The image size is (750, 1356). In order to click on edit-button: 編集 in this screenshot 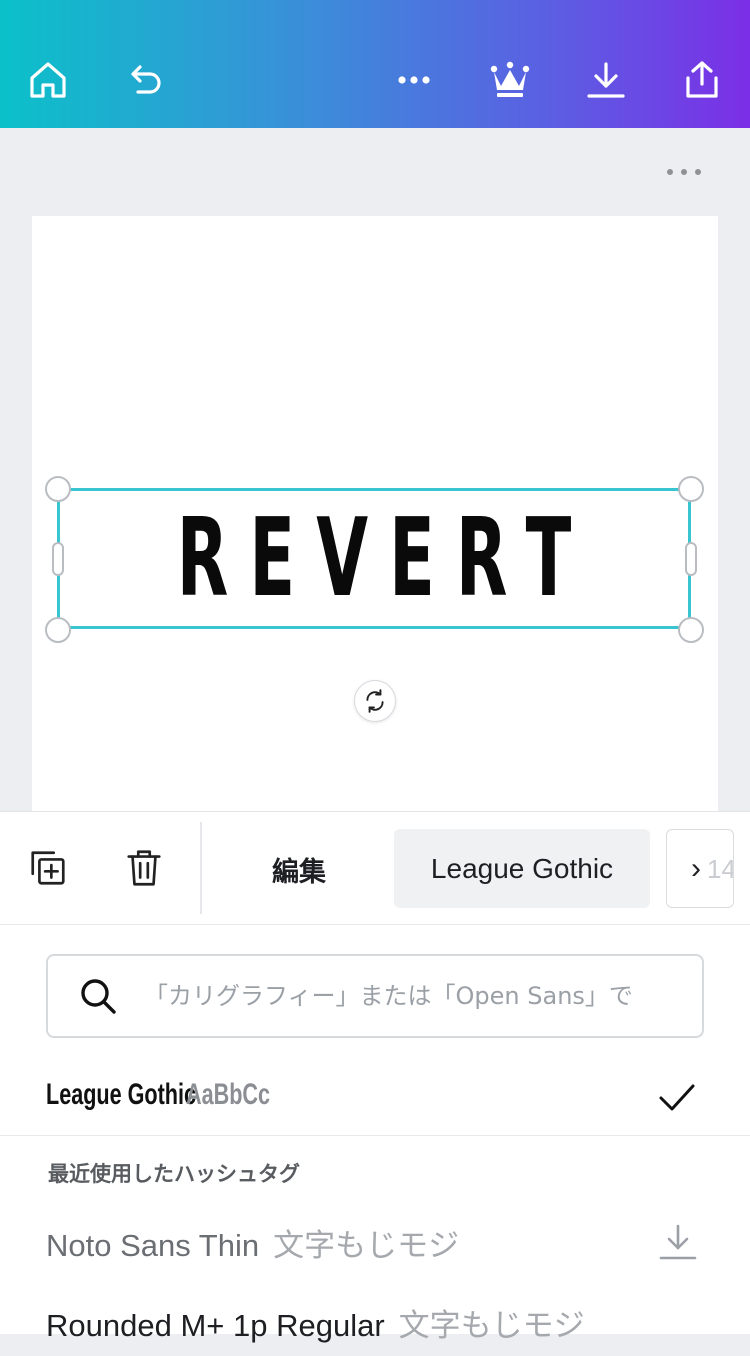, I will do `click(299, 869)`.